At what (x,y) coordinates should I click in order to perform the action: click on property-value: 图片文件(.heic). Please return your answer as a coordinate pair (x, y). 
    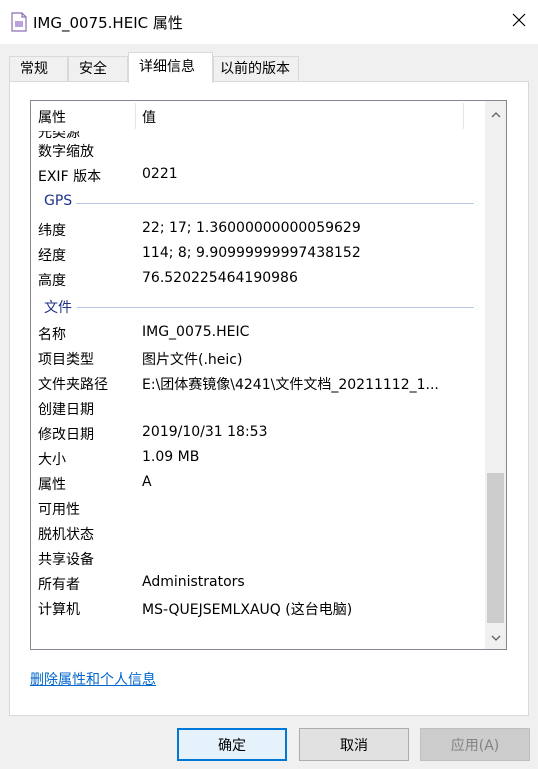
    Looking at the image, I should click on (192, 360).